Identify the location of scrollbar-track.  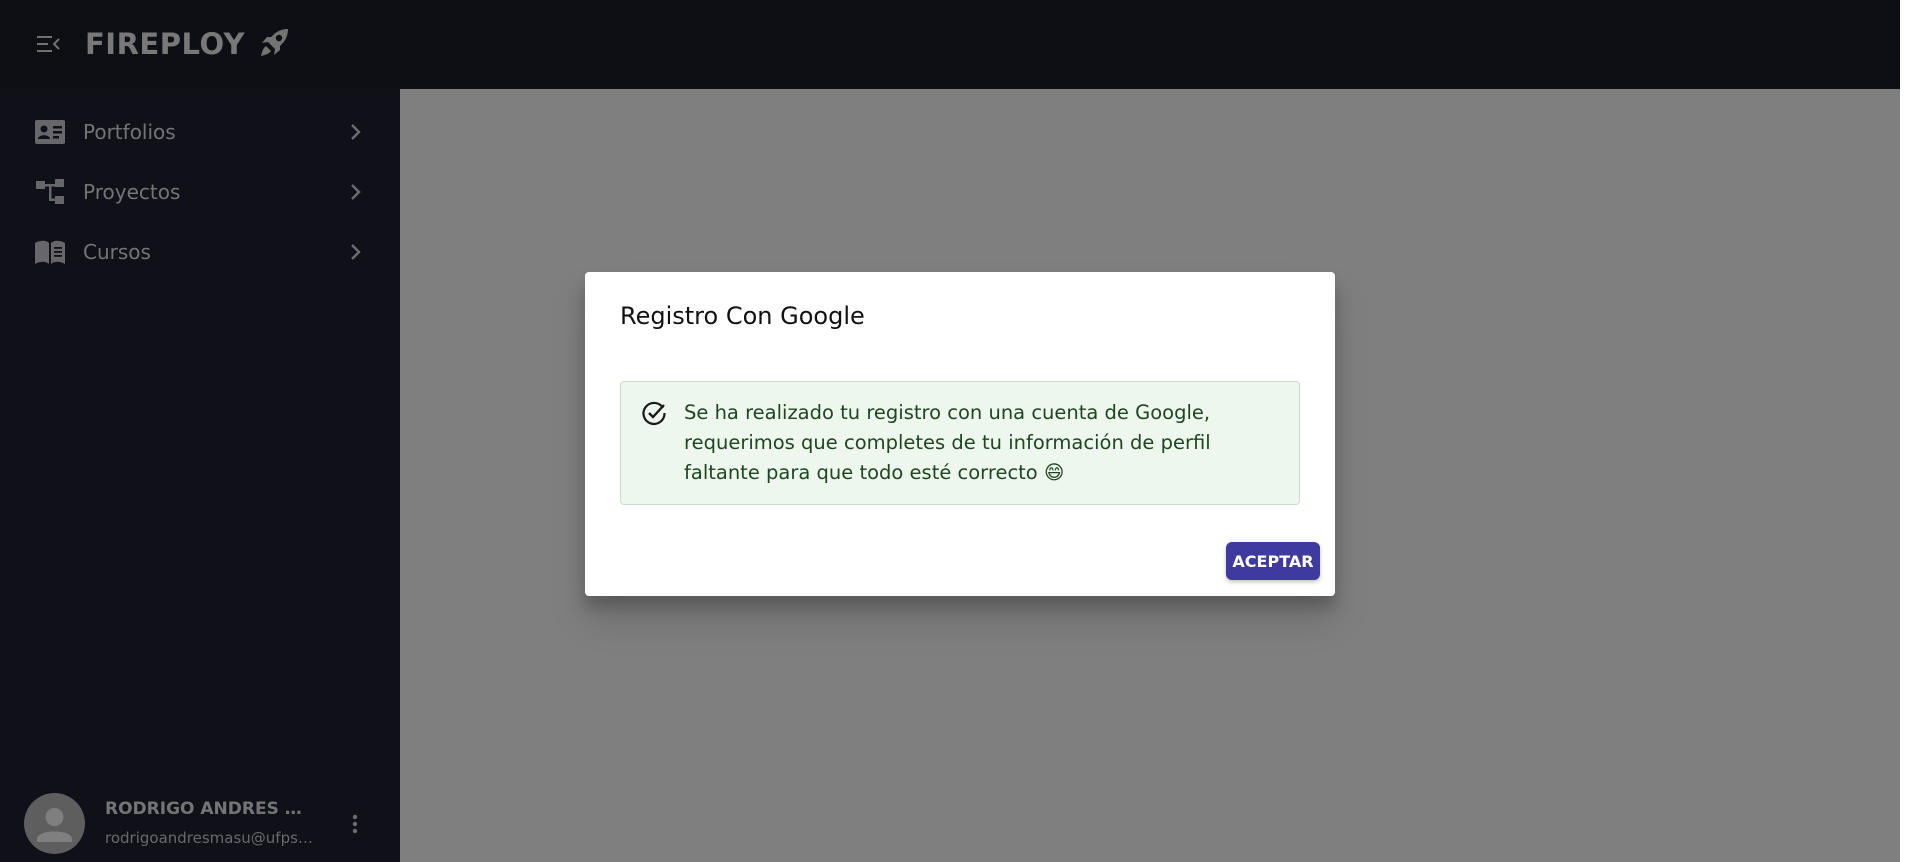
(1909, 431).